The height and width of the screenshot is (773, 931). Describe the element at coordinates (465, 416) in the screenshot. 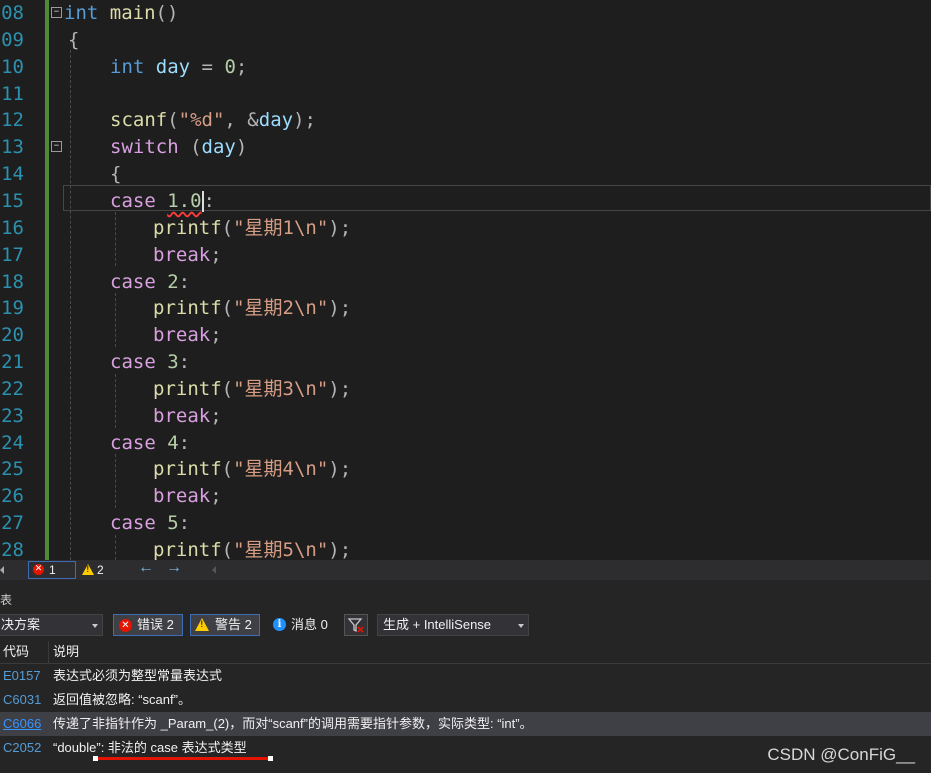

I see `code-line: 23 break;` at that location.